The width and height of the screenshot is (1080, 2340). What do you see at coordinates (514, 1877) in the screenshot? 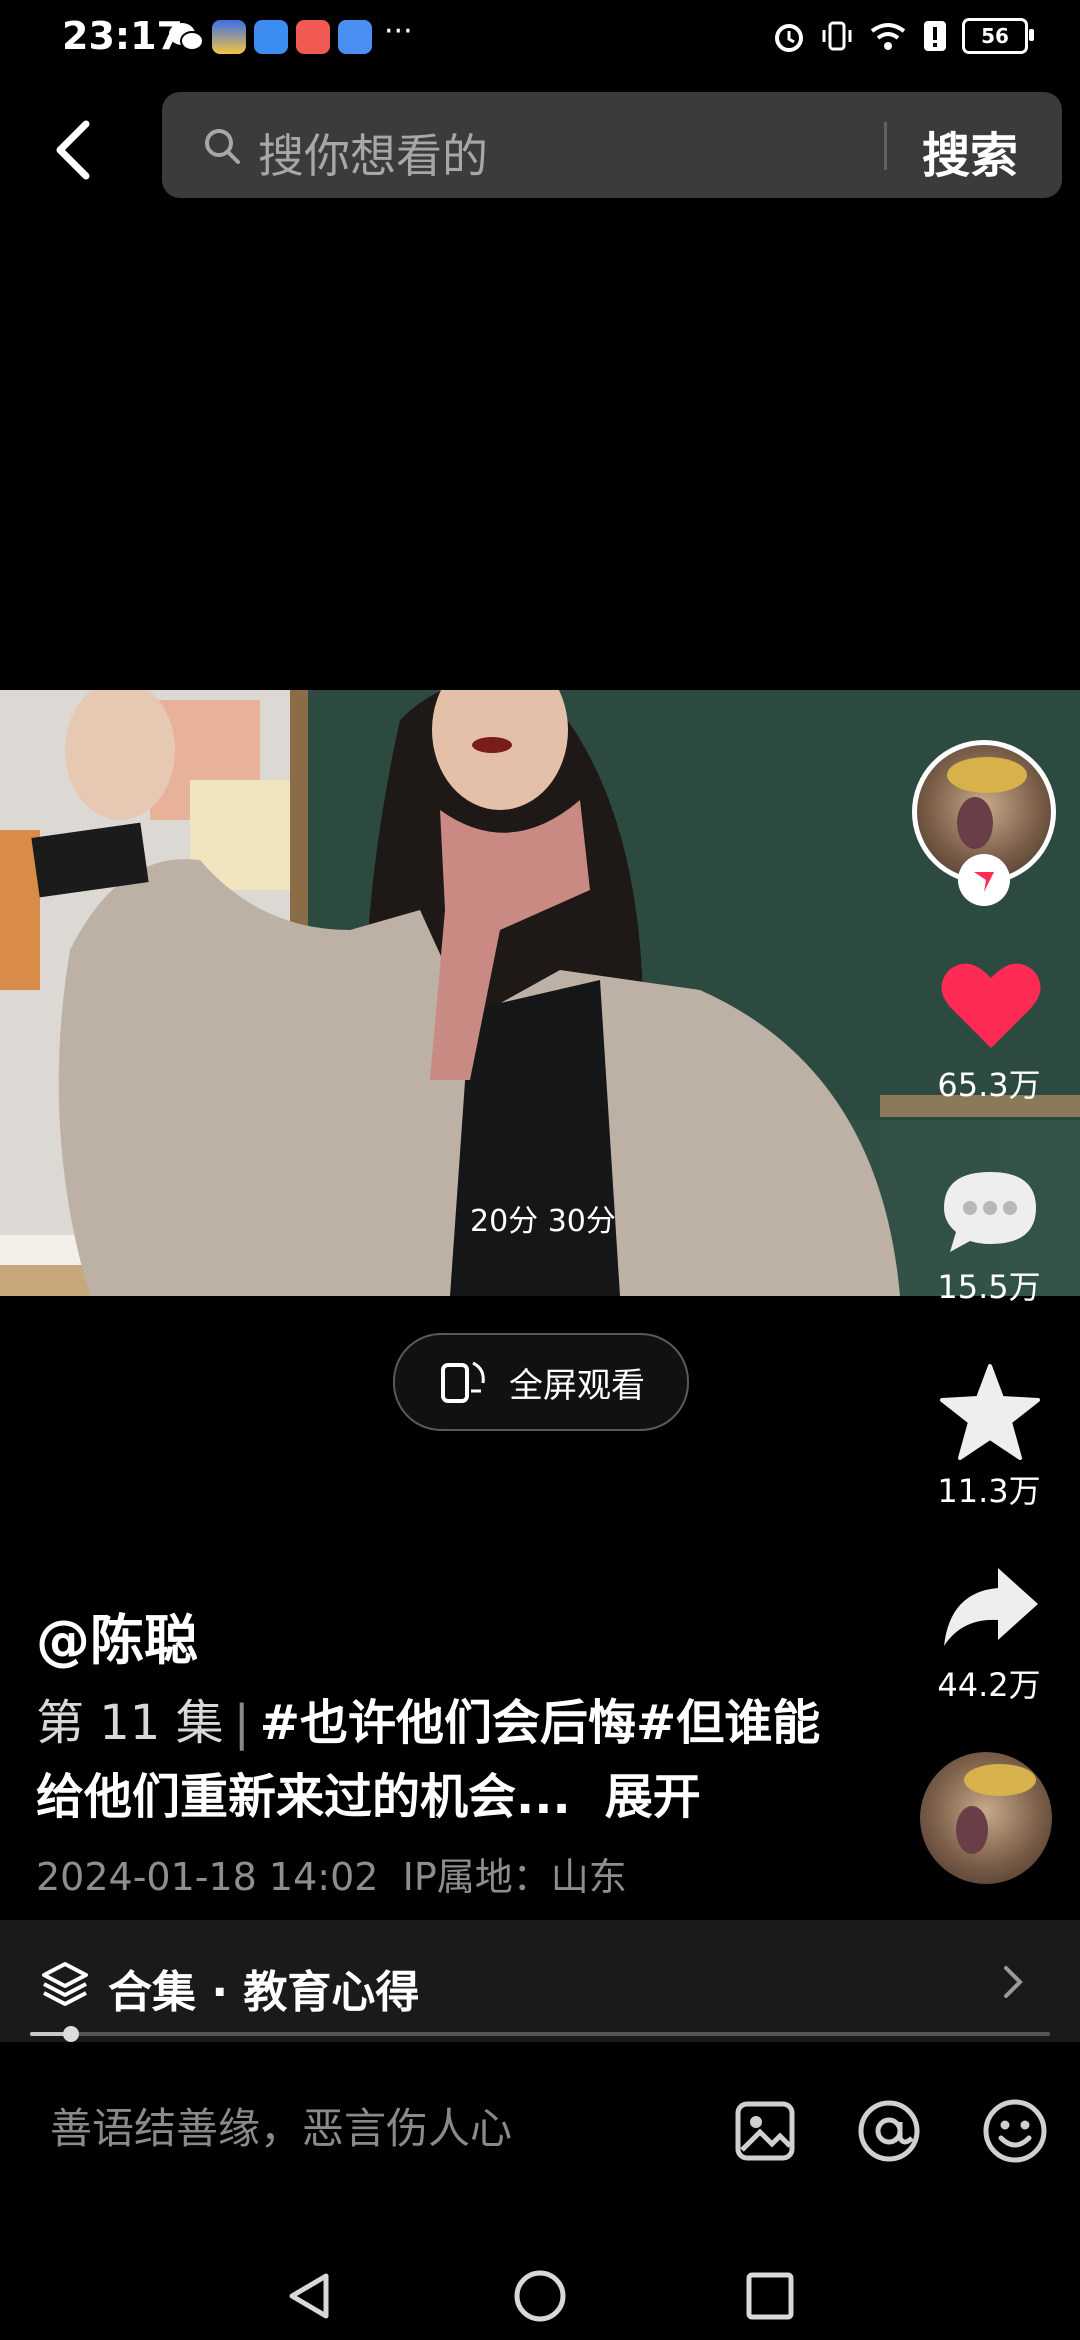
I see `ip-location: IP属地：山东` at bounding box center [514, 1877].